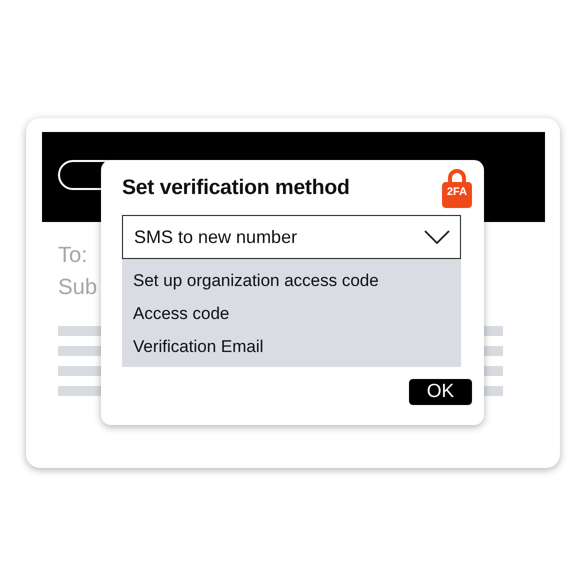 The image size is (586, 586). Describe the element at coordinates (73, 255) in the screenshot. I see `to-label: To:` at that location.